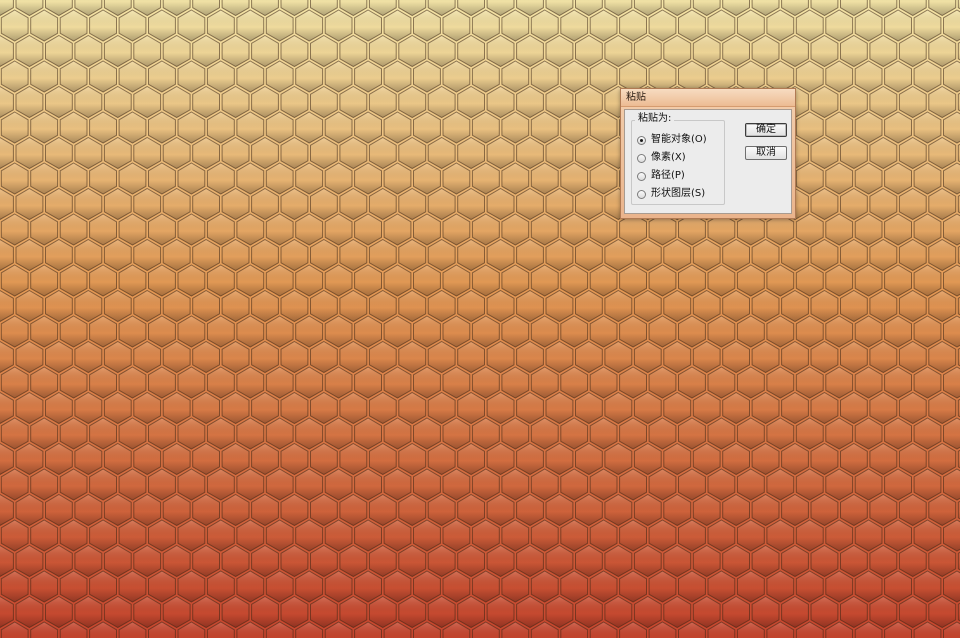 Image resolution: width=960 pixels, height=638 pixels. What do you see at coordinates (766, 130) in the screenshot?
I see `ok-button: 确定` at bounding box center [766, 130].